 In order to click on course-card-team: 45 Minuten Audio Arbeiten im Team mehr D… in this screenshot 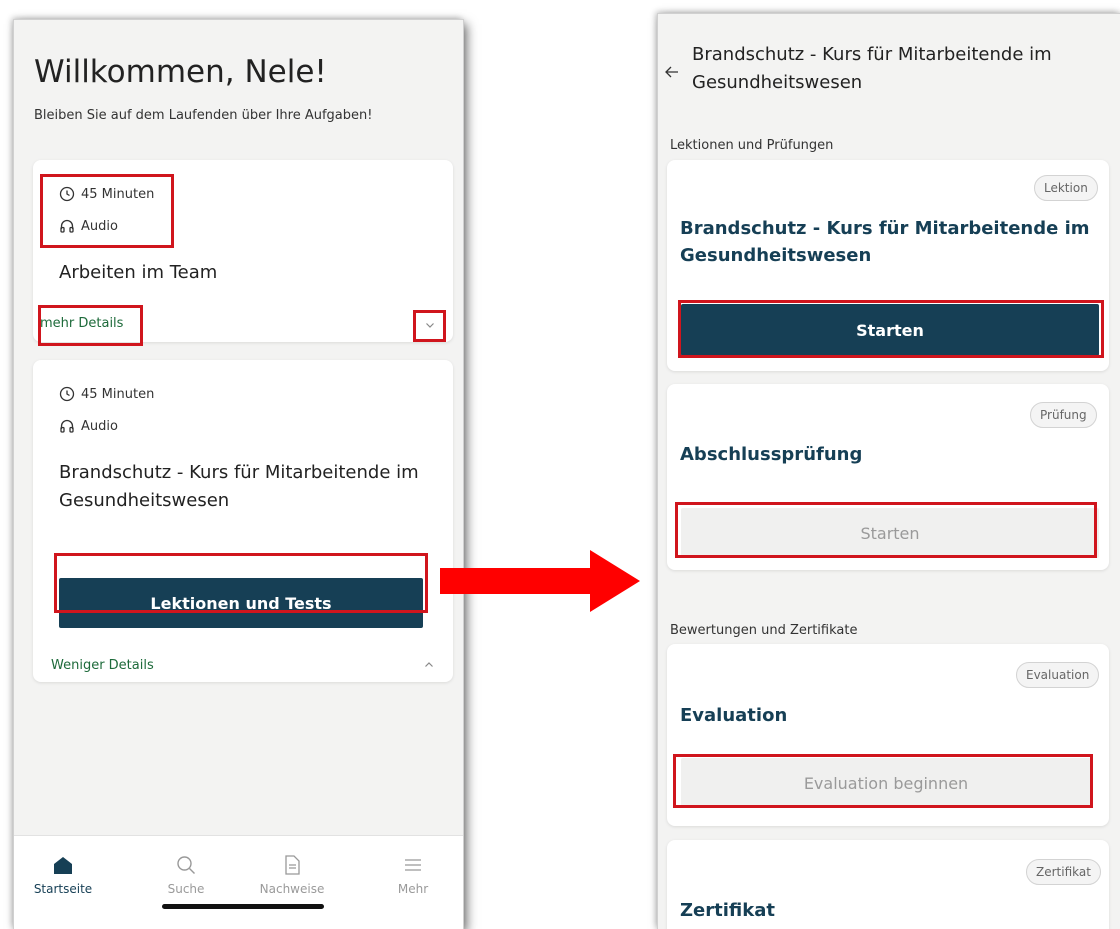, I will do `click(243, 251)`.